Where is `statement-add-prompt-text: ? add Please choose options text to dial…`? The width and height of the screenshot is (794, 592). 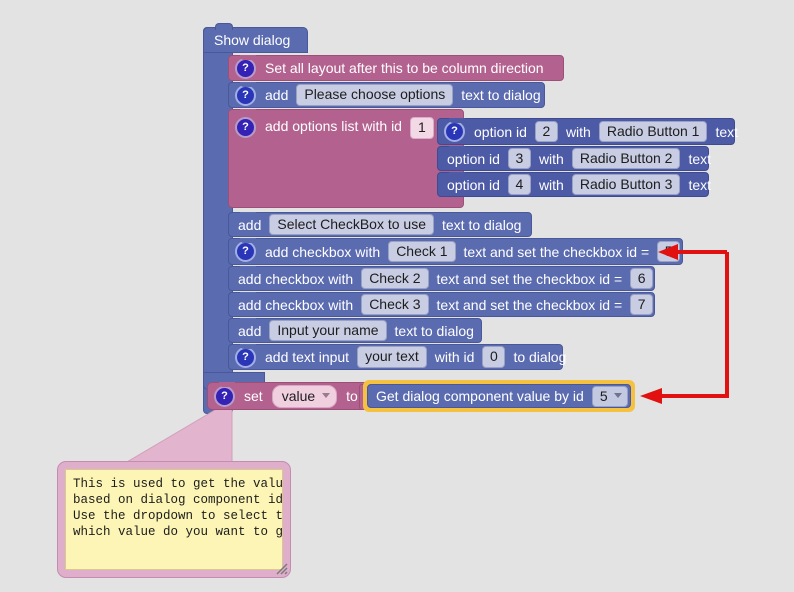
statement-add-prompt-text: ? add Please choose options text to dial… is located at coordinates (386, 95).